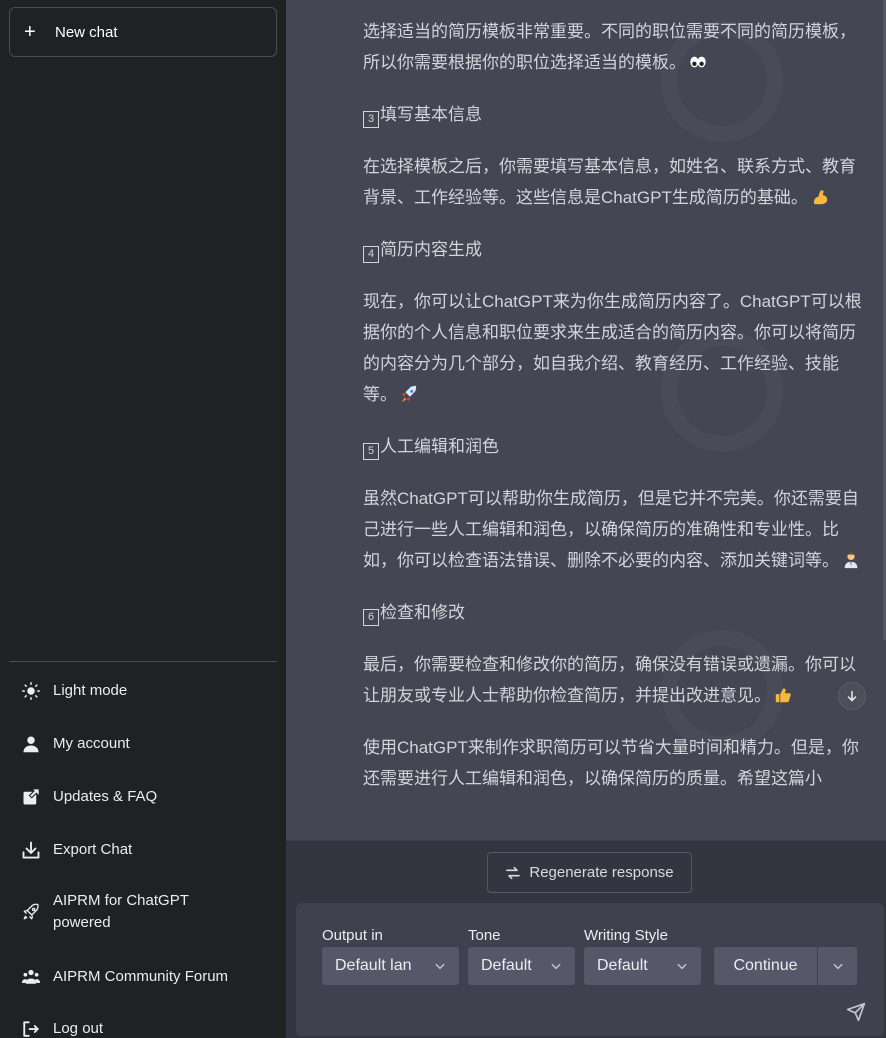 The height and width of the screenshot is (1038, 886). What do you see at coordinates (105, 796) in the screenshot?
I see `sidebar-item-label: Updates & FAQ` at bounding box center [105, 796].